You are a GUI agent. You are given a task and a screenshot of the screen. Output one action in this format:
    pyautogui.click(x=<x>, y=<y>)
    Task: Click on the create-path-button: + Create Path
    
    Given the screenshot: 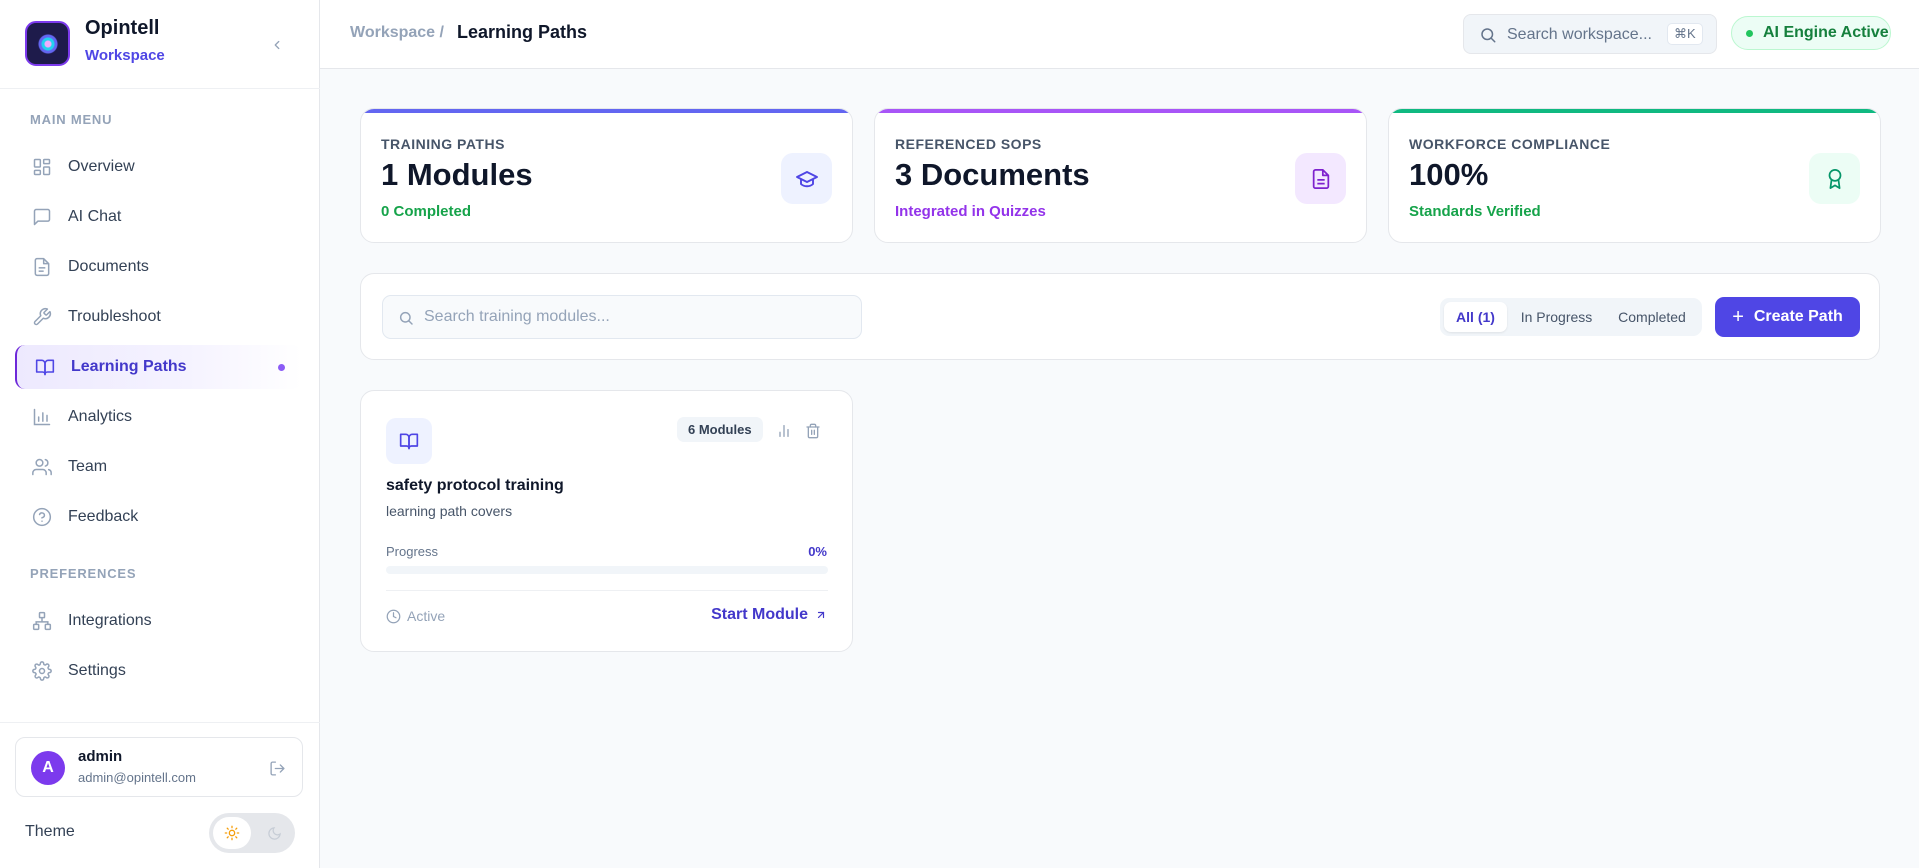 What is the action you would take?
    pyautogui.click(x=1787, y=317)
    